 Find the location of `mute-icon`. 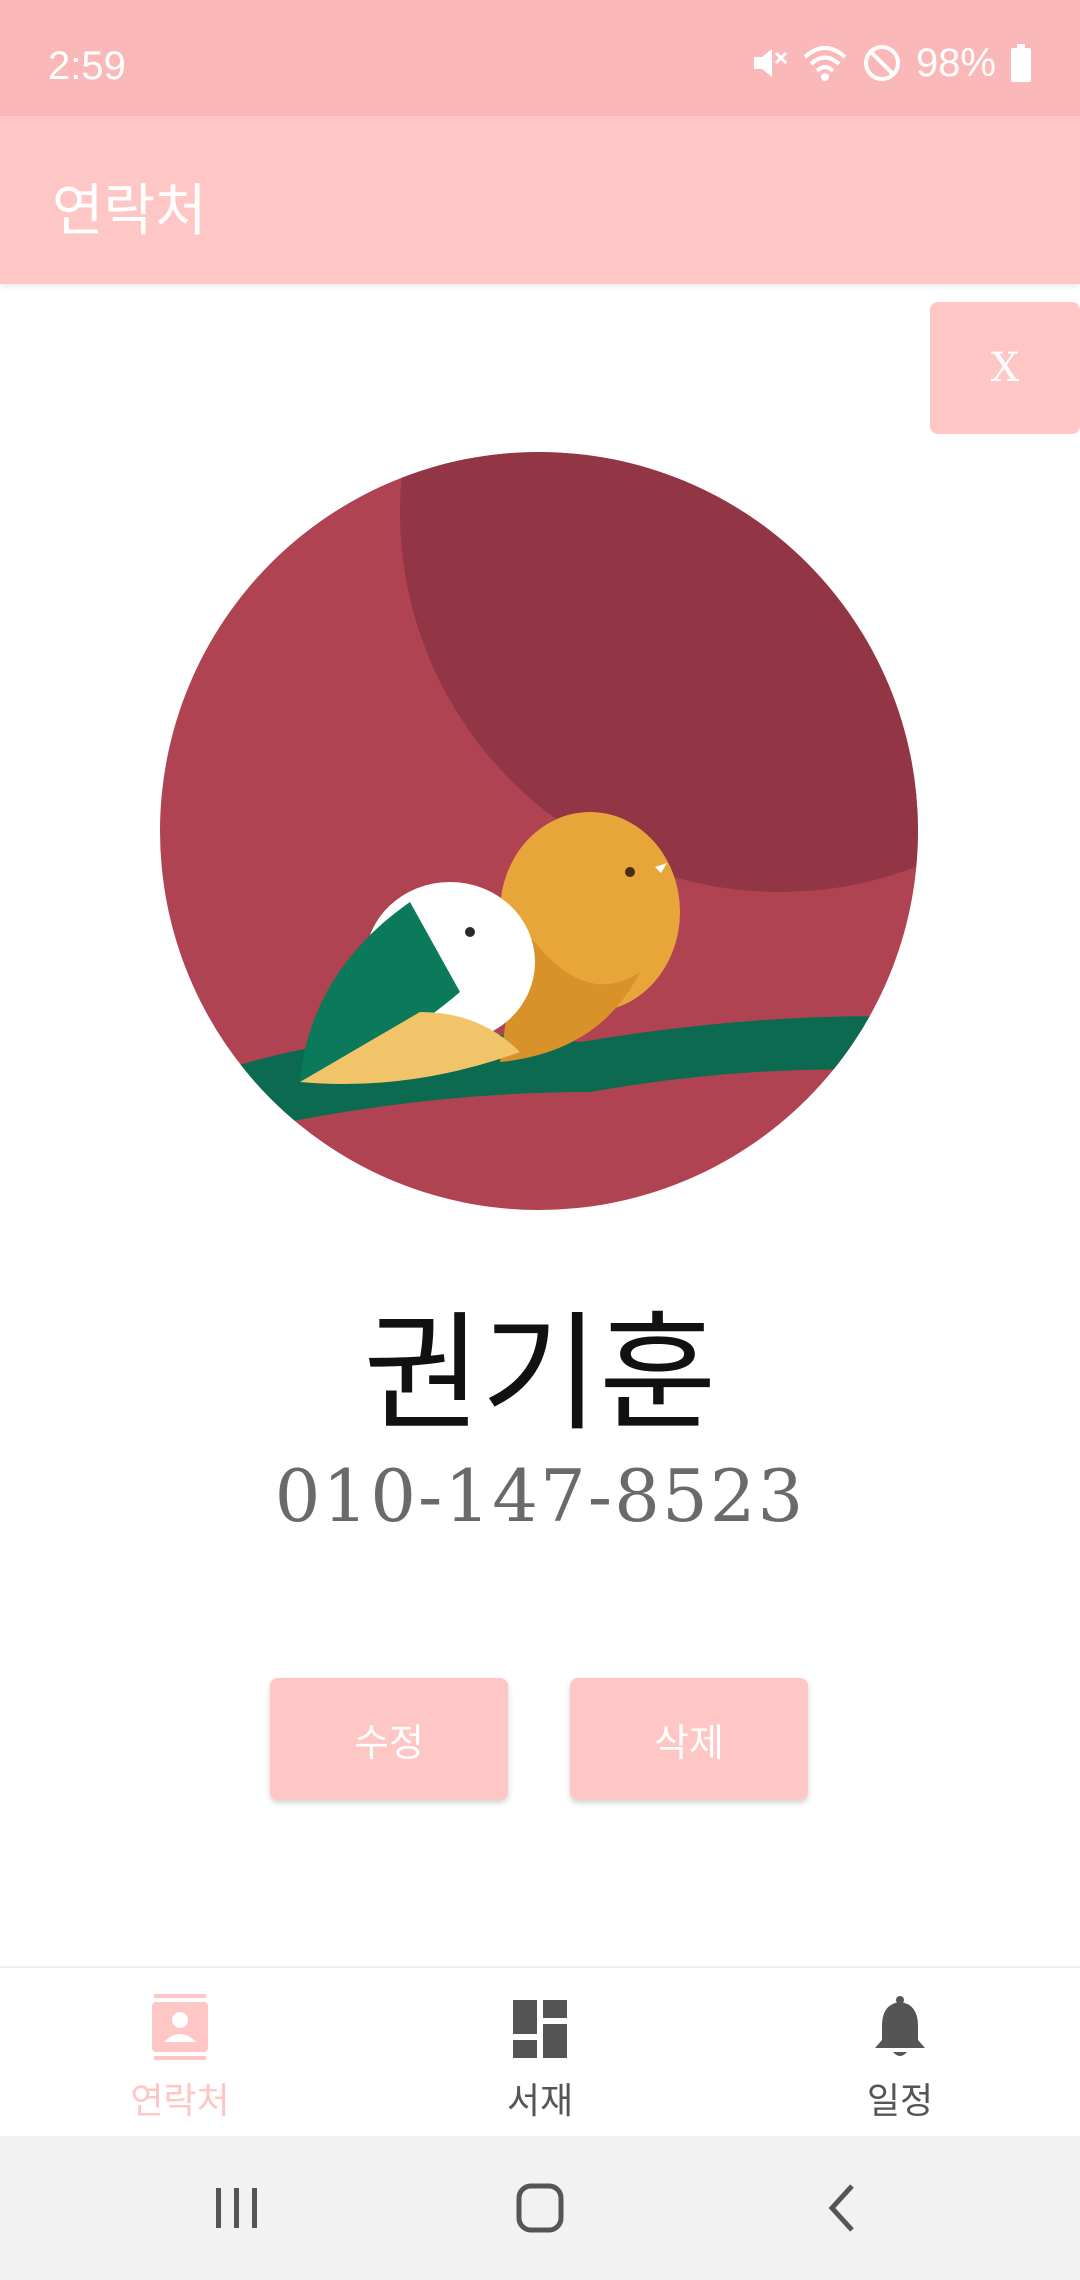

mute-icon is located at coordinates (770, 63).